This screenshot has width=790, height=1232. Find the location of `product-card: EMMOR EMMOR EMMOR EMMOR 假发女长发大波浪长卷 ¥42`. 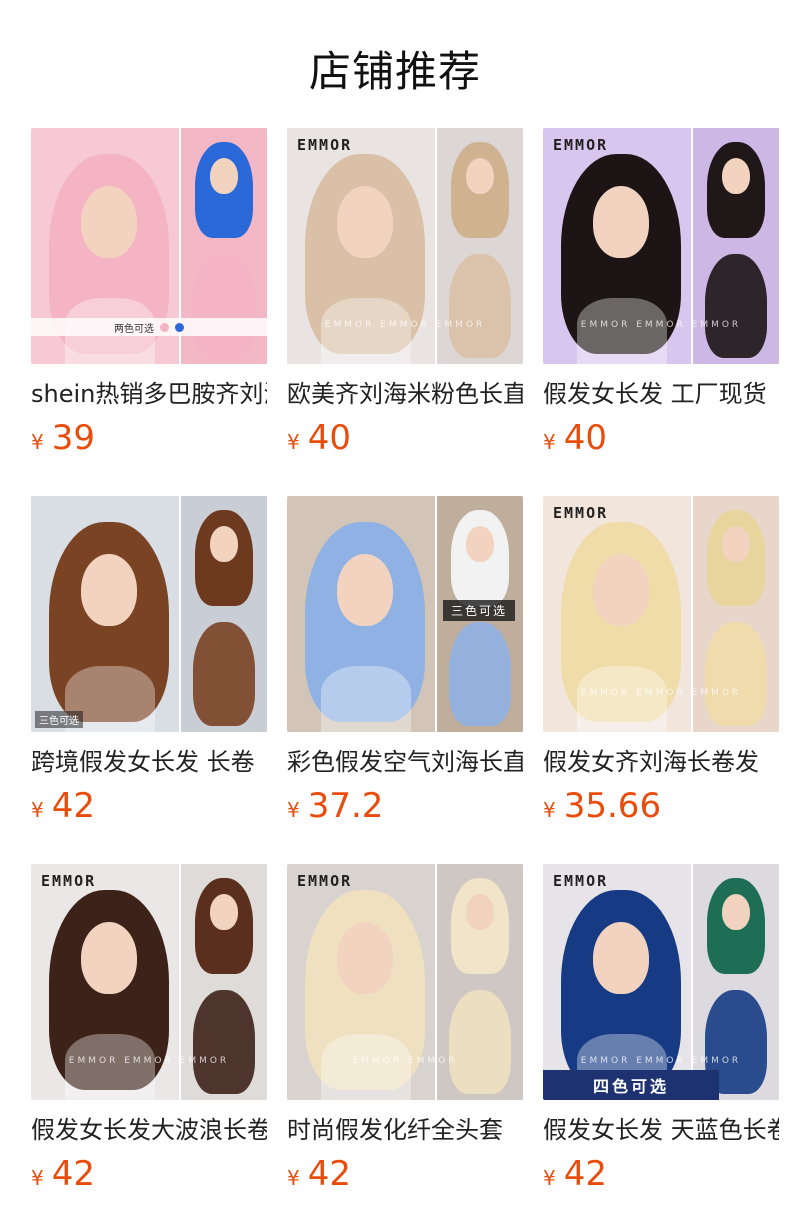

product-card: EMMOR EMMOR EMMOR EMMOR 假发女长发大波浪长卷 ¥42 is located at coordinates (149, 1029).